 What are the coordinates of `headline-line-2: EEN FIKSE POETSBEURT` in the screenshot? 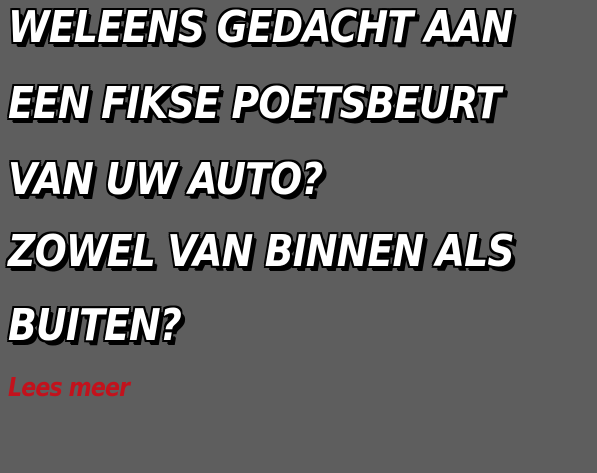 It's located at (254, 103).